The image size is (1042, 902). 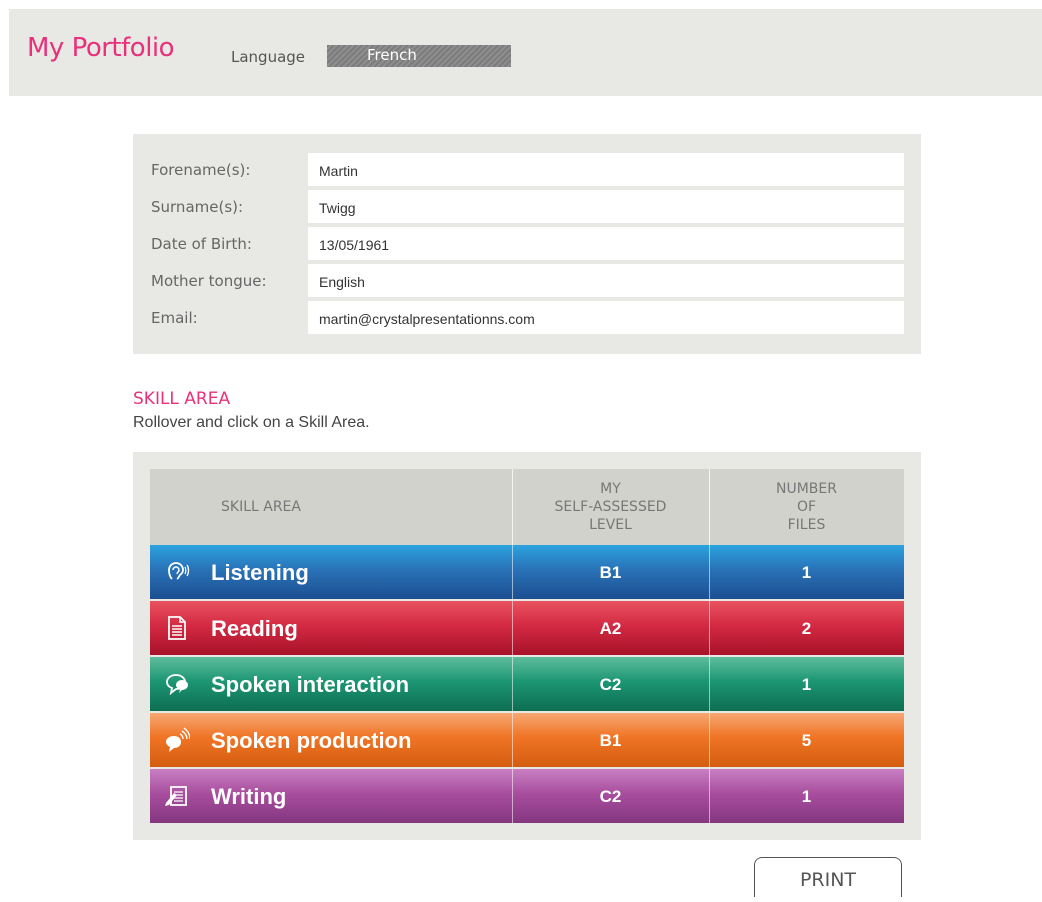 I want to click on profile-row-surname: Surname(s): Twigg, so click(x=527, y=207).